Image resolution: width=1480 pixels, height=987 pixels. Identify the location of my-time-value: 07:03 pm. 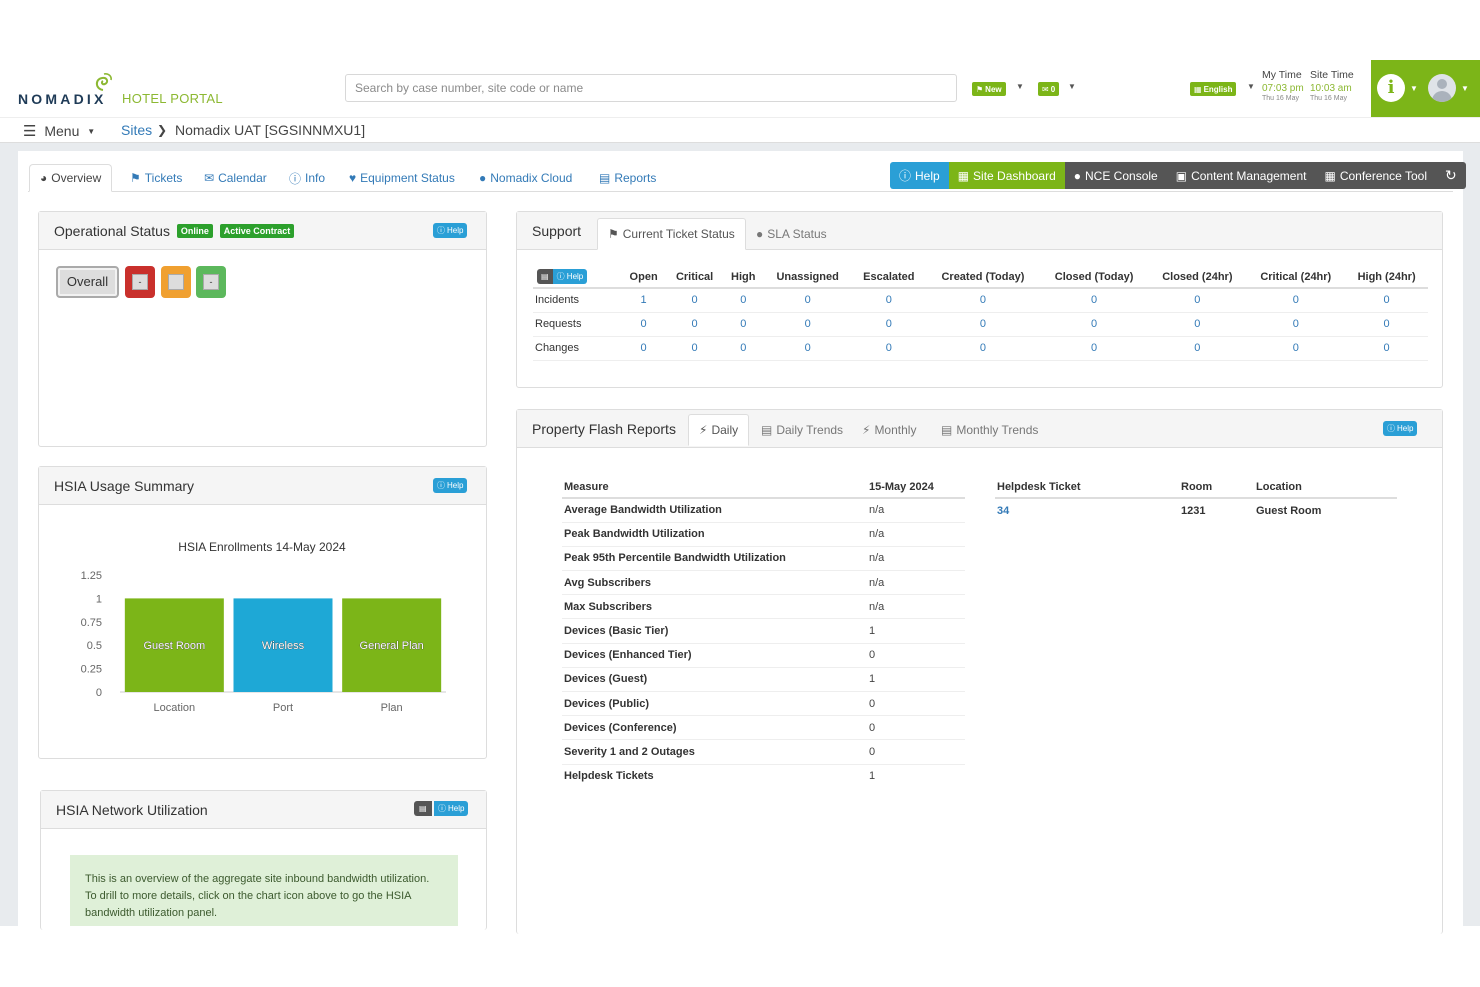
(1283, 88).